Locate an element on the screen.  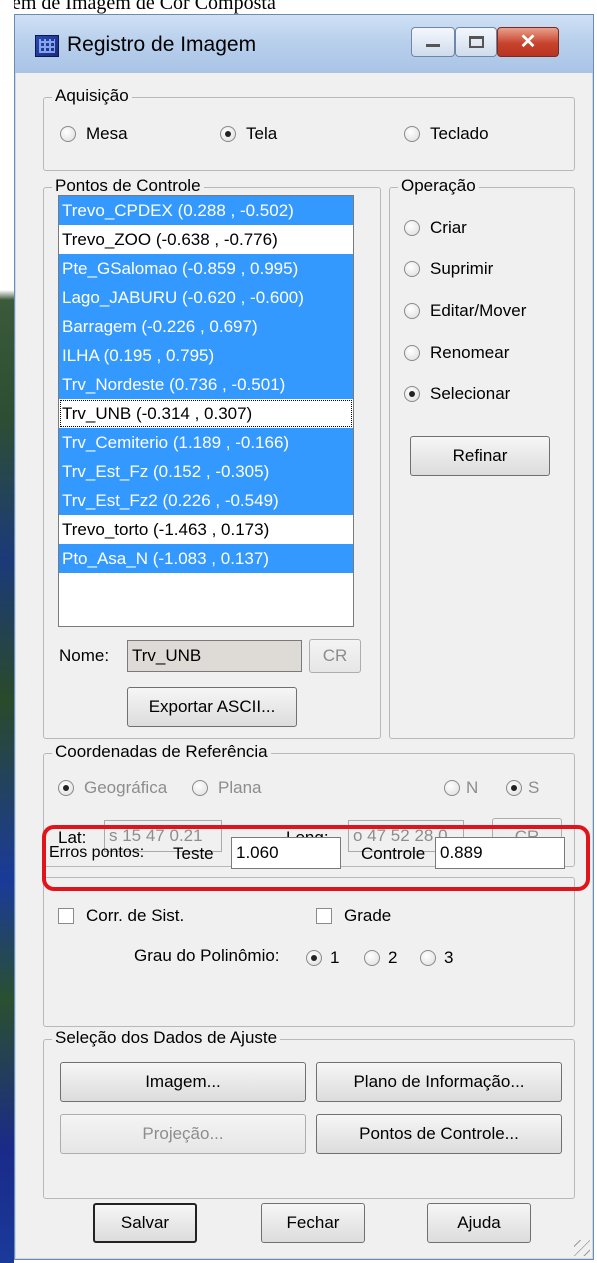
radio-selecionar-circle is located at coordinates (412, 394).